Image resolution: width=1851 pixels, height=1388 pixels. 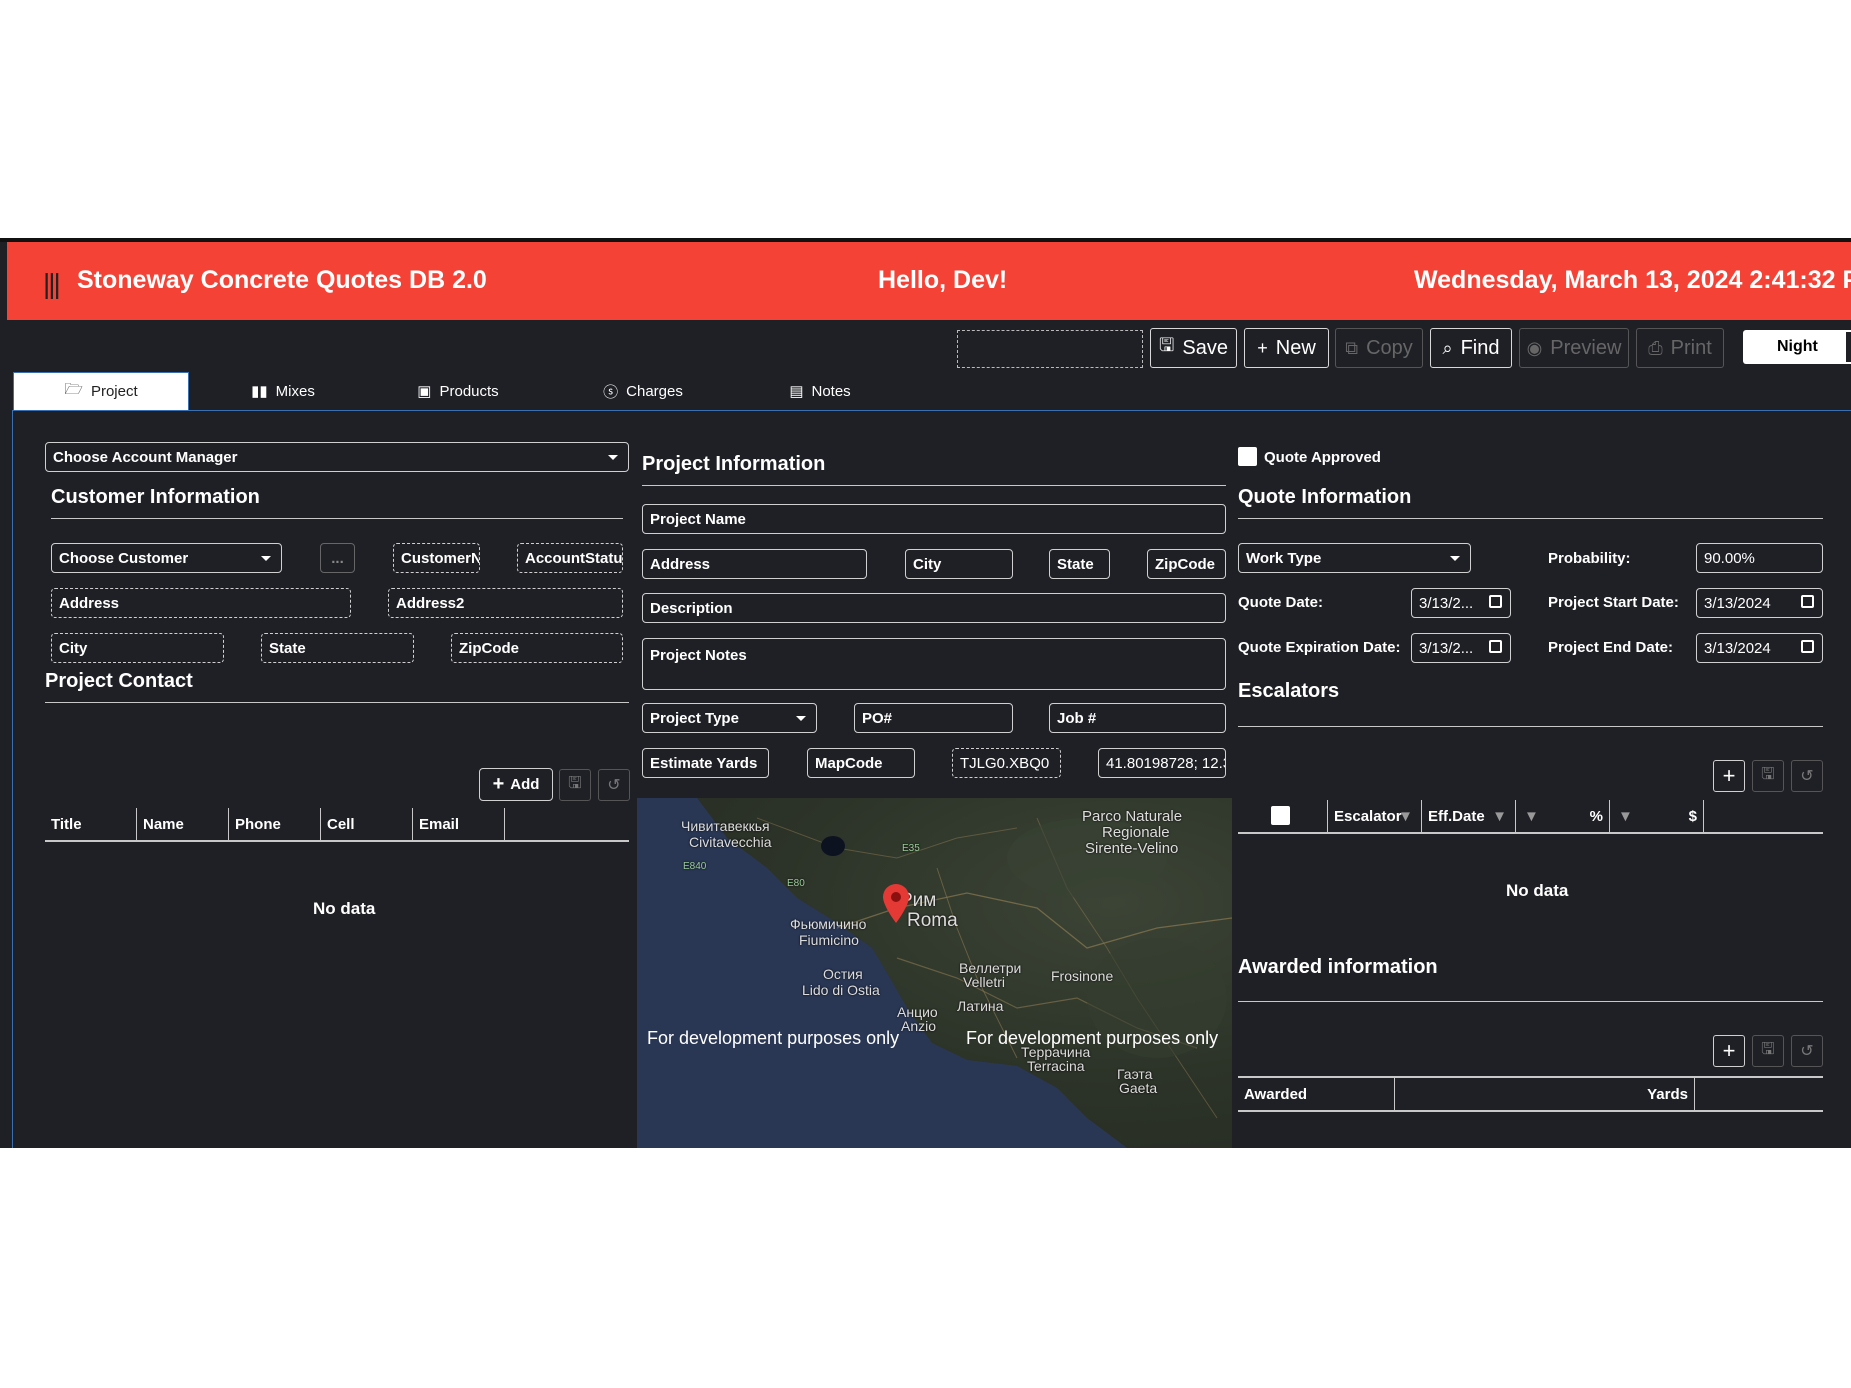 What do you see at coordinates (934, 608) in the screenshot?
I see `description-field: Description` at bounding box center [934, 608].